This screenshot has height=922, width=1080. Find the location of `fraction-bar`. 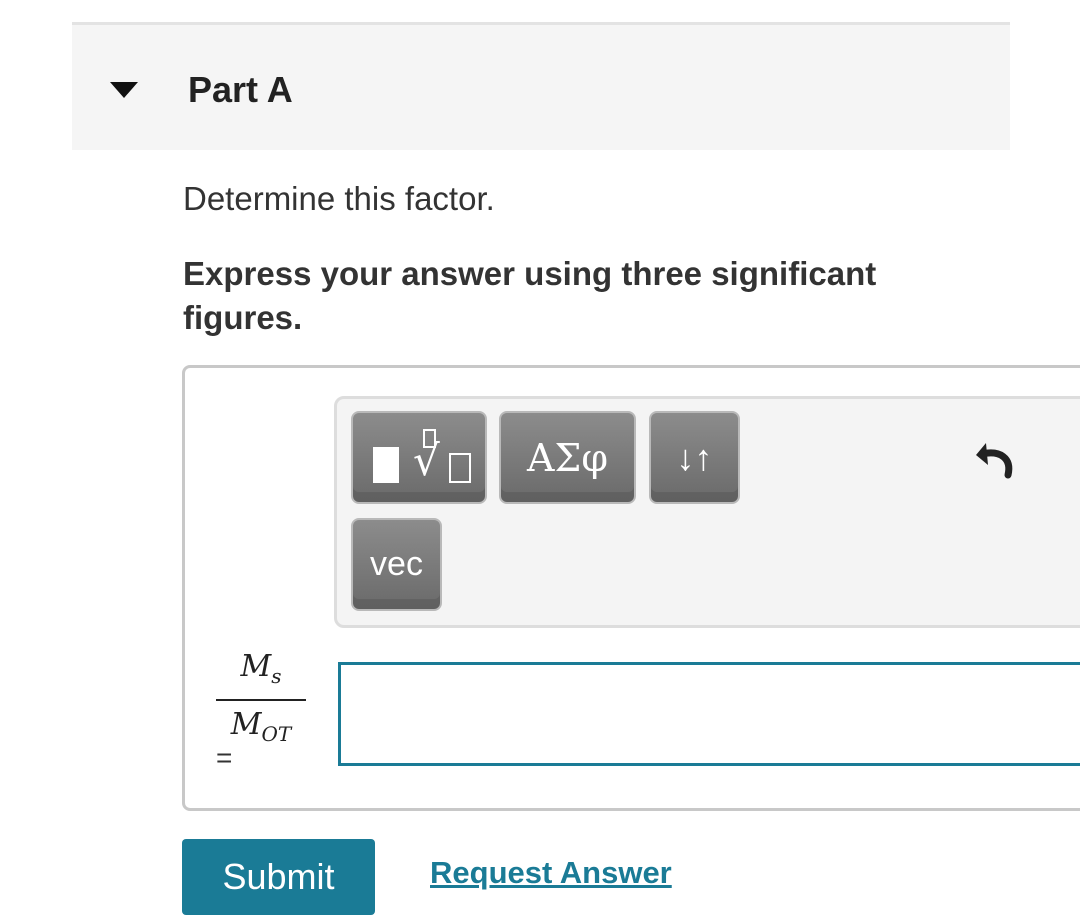

fraction-bar is located at coordinates (261, 700).